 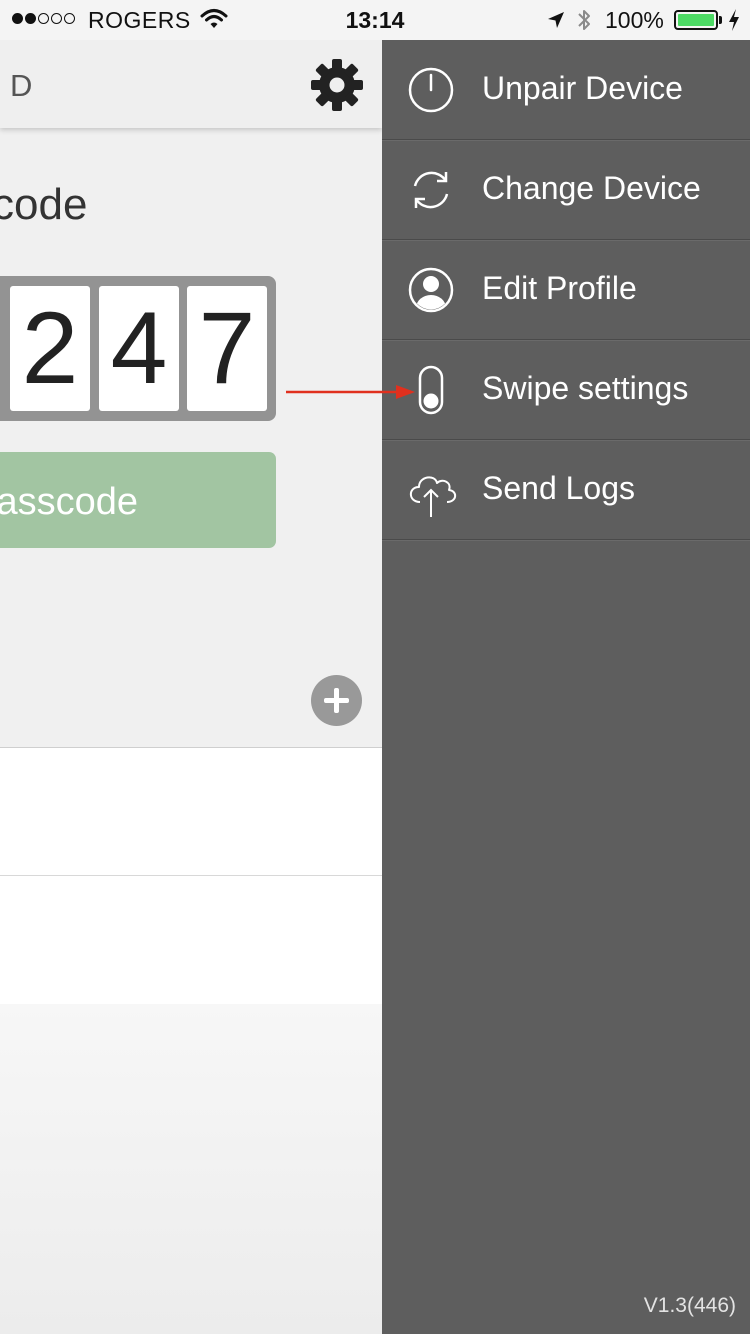 I want to click on battery-cap, so click(x=720, y=20).